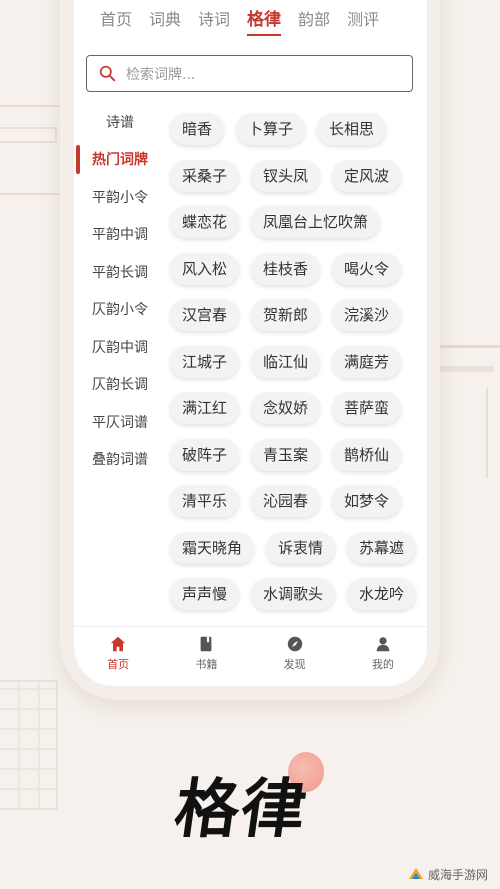  Describe the element at coordinates (205, 454) in the screenshot. I see `cipai-chip: 破阵子` at that location.